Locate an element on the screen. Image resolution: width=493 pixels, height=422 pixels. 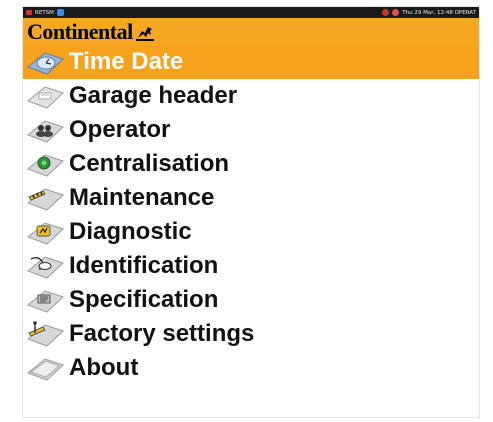
menu-item-garage-header: Garage header is located at coordinates (251, 96).